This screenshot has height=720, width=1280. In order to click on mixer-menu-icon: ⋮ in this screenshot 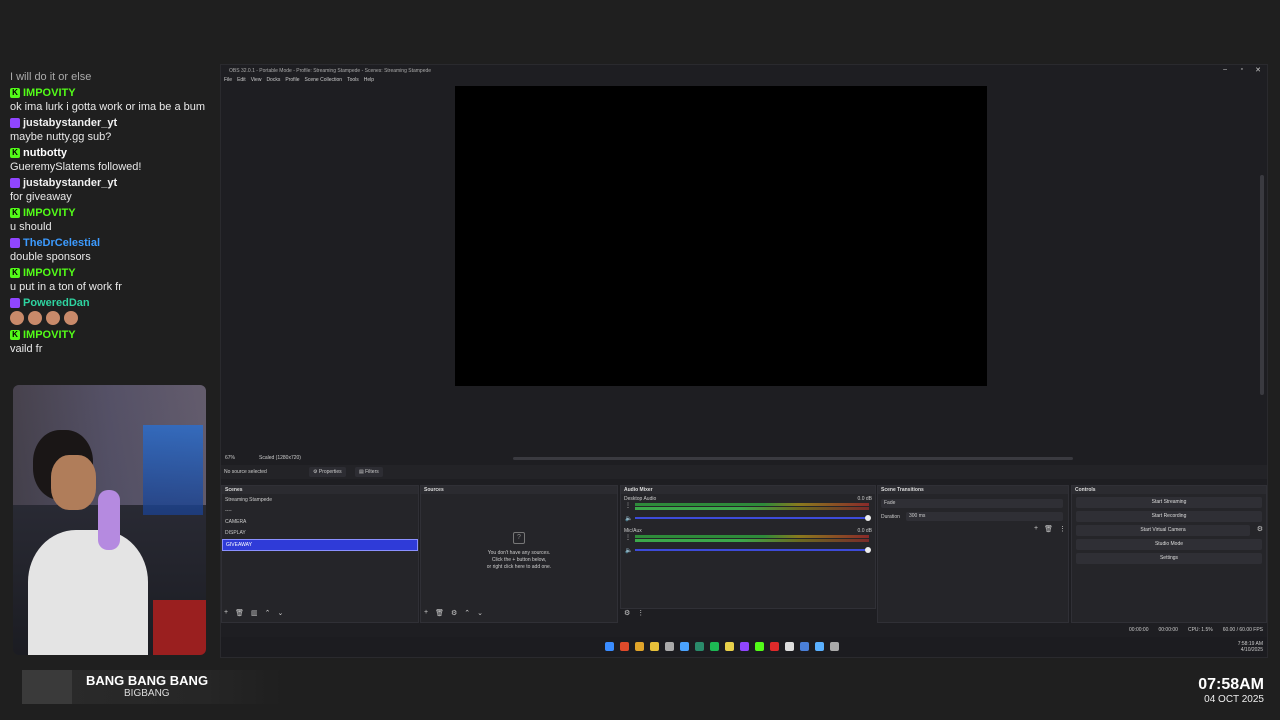, I will do `click(640, 613)`.